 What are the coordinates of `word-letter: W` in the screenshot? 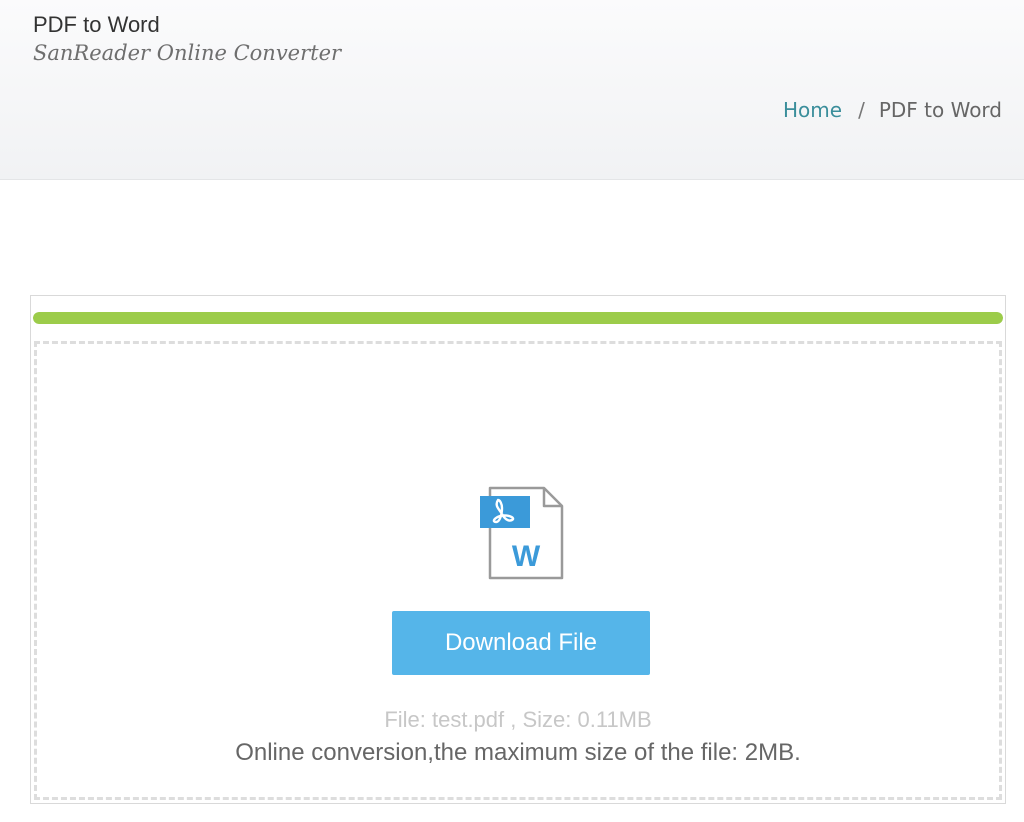 It's located at (526, 556).